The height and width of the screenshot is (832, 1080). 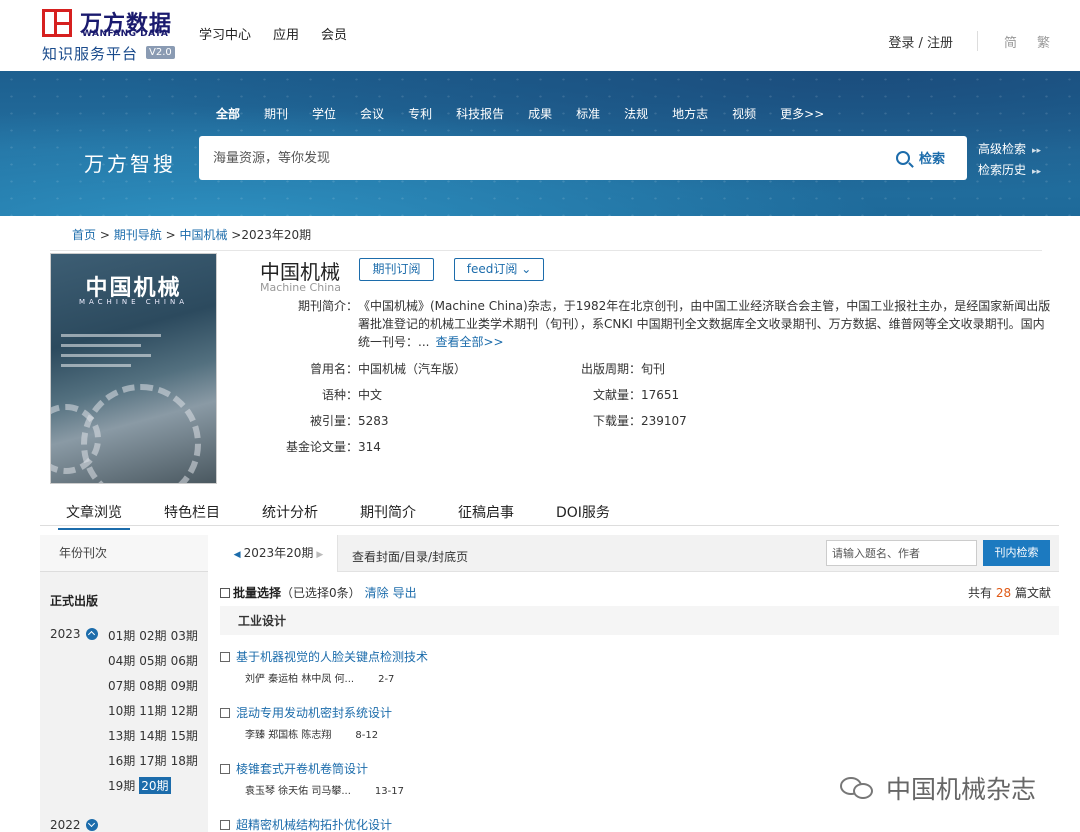 What do you see at coordinates (636, 113) in the screenshot?
I see `category-law: 法规` at bounding box center [636, 113].